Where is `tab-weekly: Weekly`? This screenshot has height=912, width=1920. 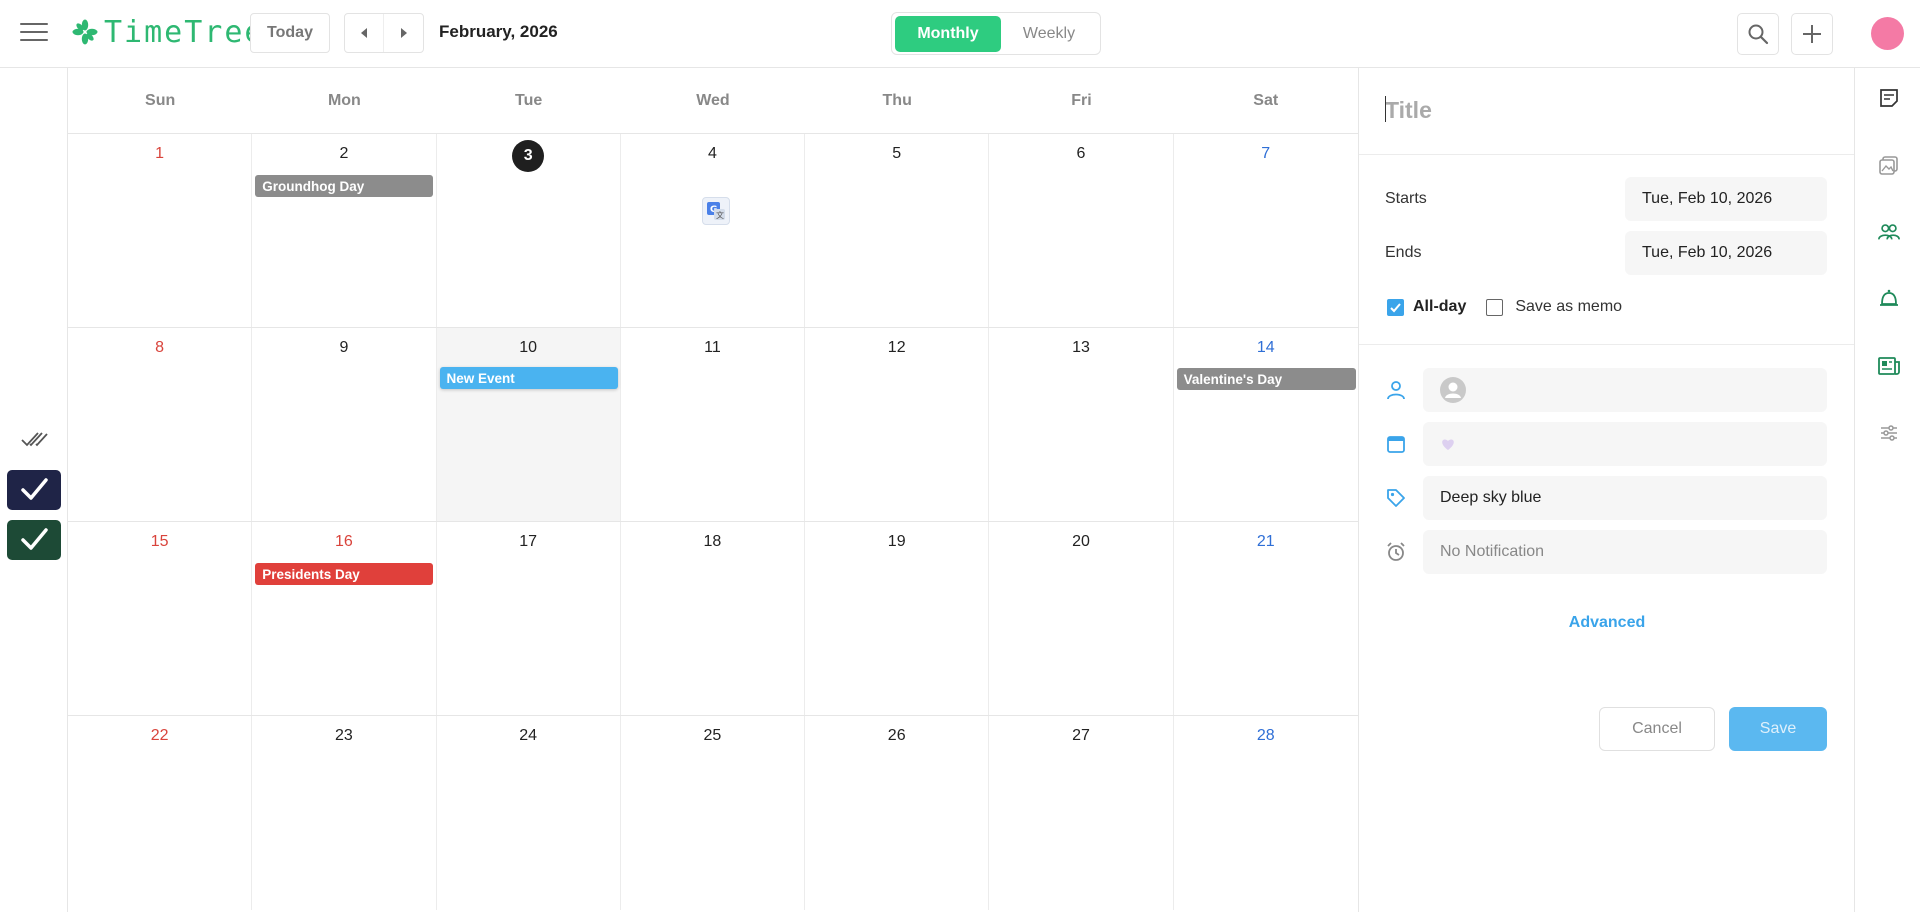 tab-weekly: Weekly is located at coordinates (1049, 34).